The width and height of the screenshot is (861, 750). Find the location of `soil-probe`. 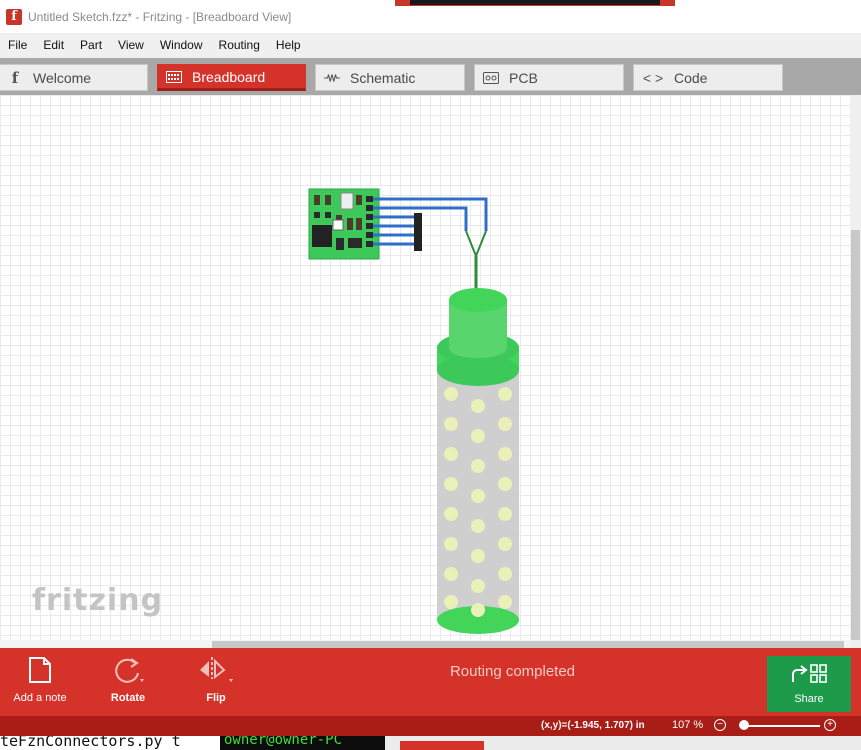

soil-probe is located at coordinates (478, 461).